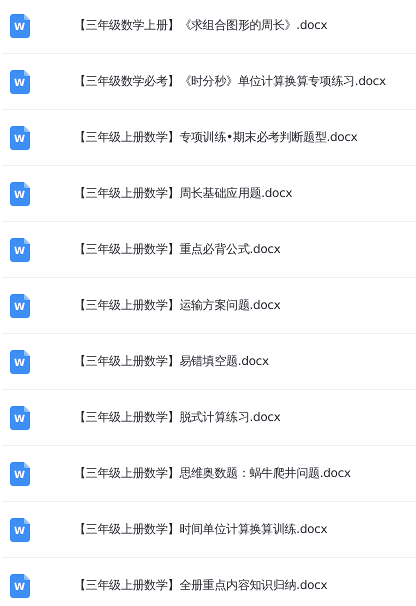 This screenshot has height=606, width=416. Describe the element at coordinates (177, 305) in the screenshot. I see `file-name: 【三年级上册数学】运输方案问题.docx` at that location.